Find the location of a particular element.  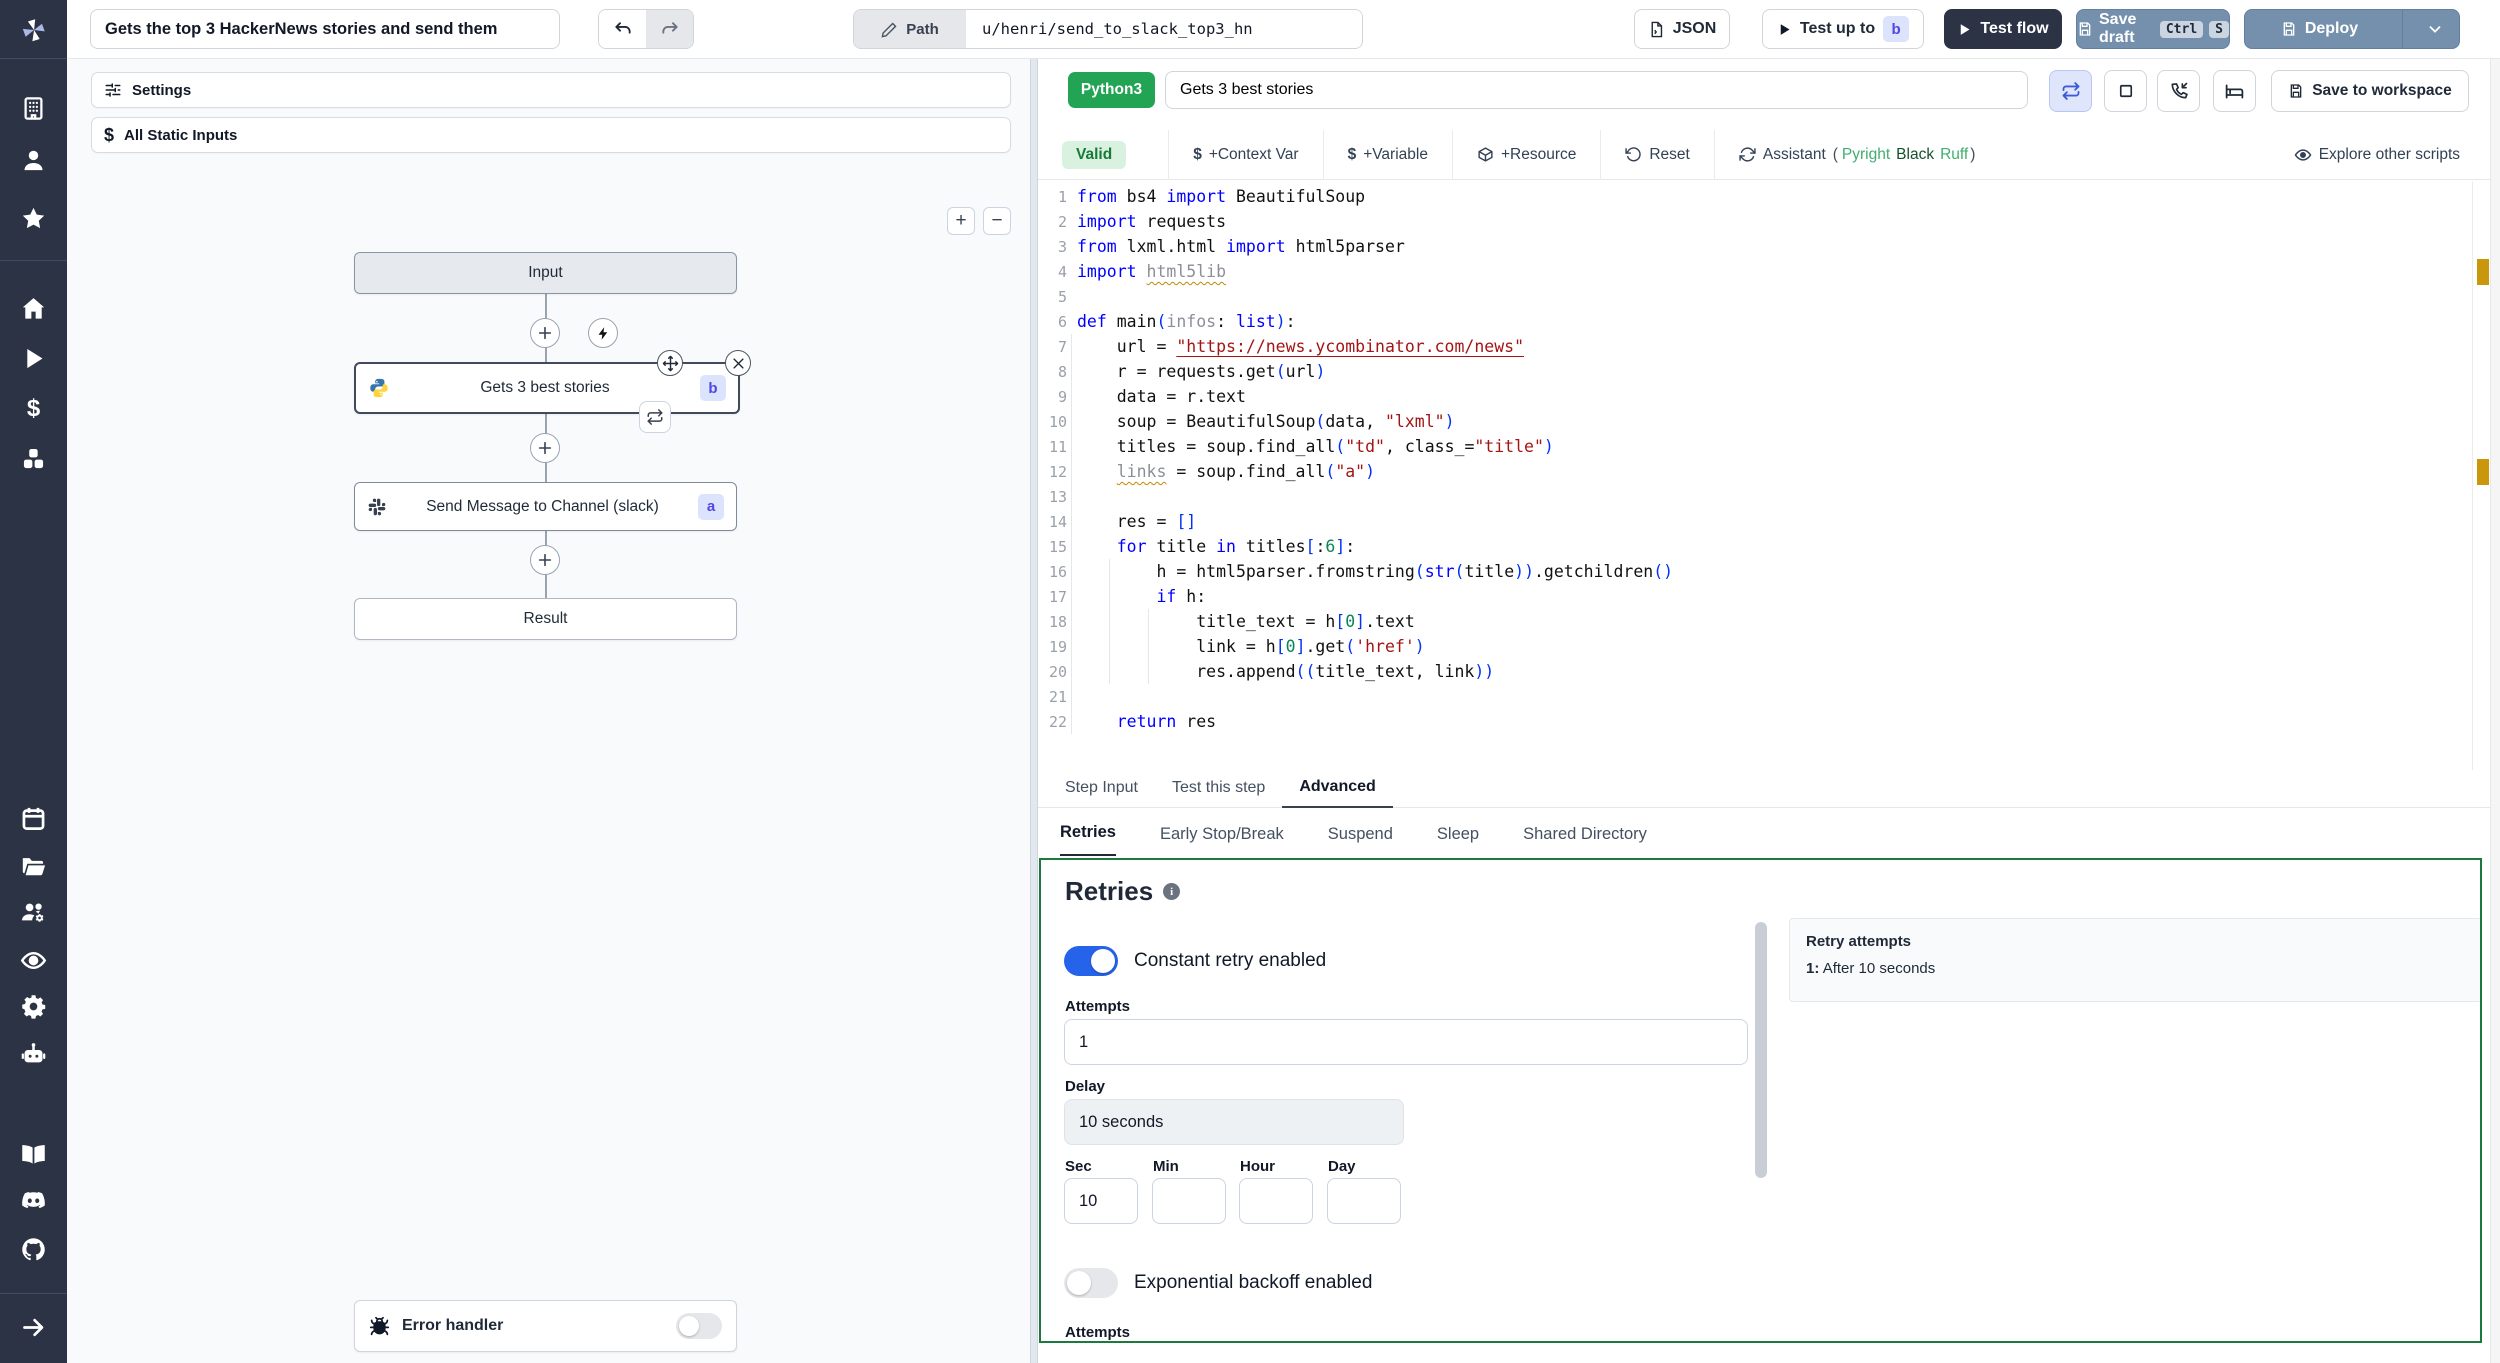

tab-test-this-step: Test this step is located at coordinates (1218, 793).